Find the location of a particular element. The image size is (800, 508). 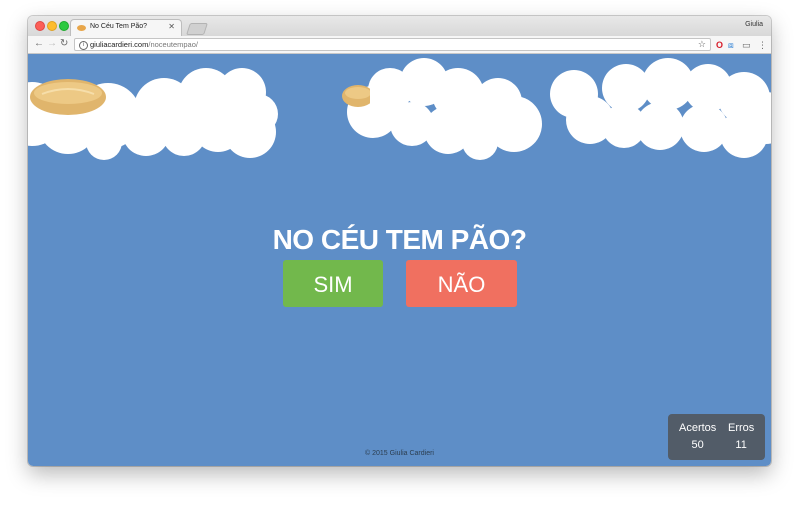

profile-name: Giulia is located at coordinates (754, 24).